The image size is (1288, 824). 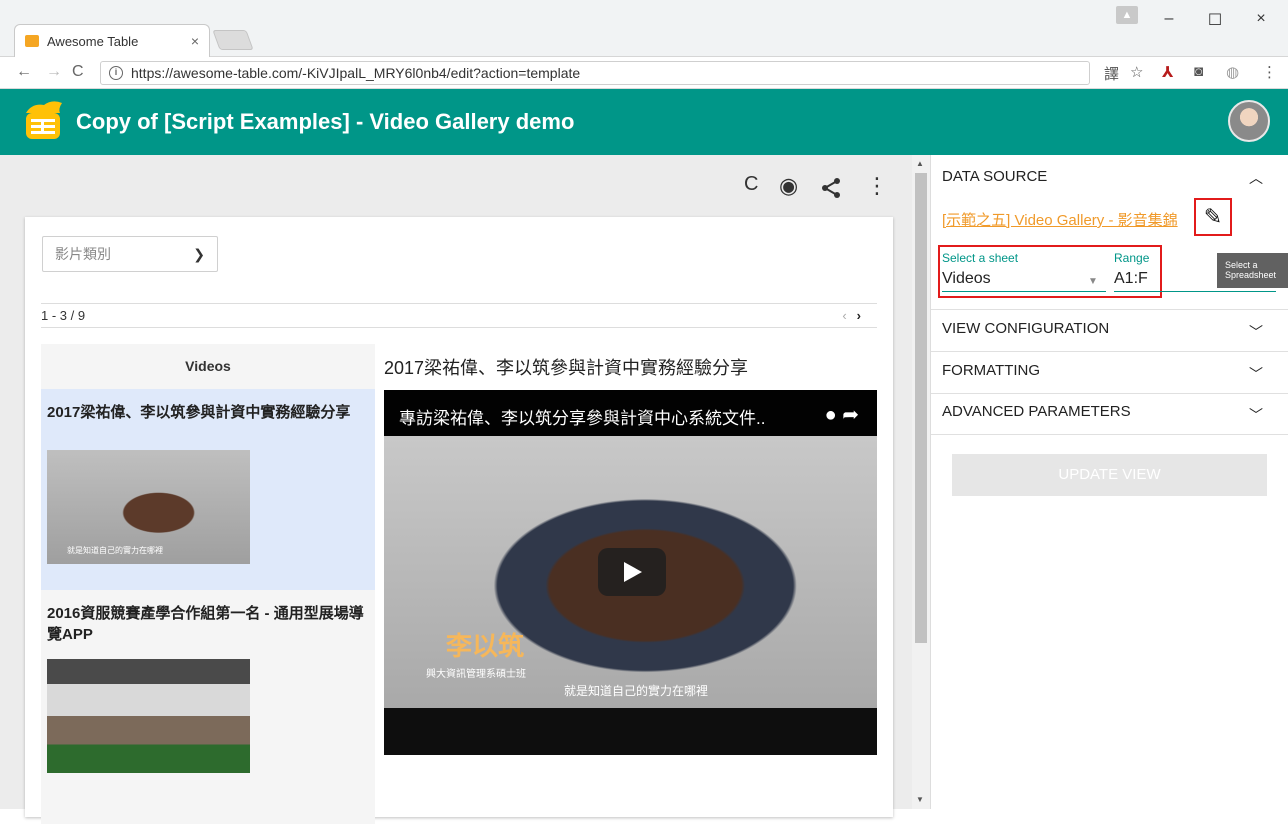 I want to click on current-video-title: 2017梁祐偉、李以筑參與計資中實務經驗分享, so click(x=566, y=368).